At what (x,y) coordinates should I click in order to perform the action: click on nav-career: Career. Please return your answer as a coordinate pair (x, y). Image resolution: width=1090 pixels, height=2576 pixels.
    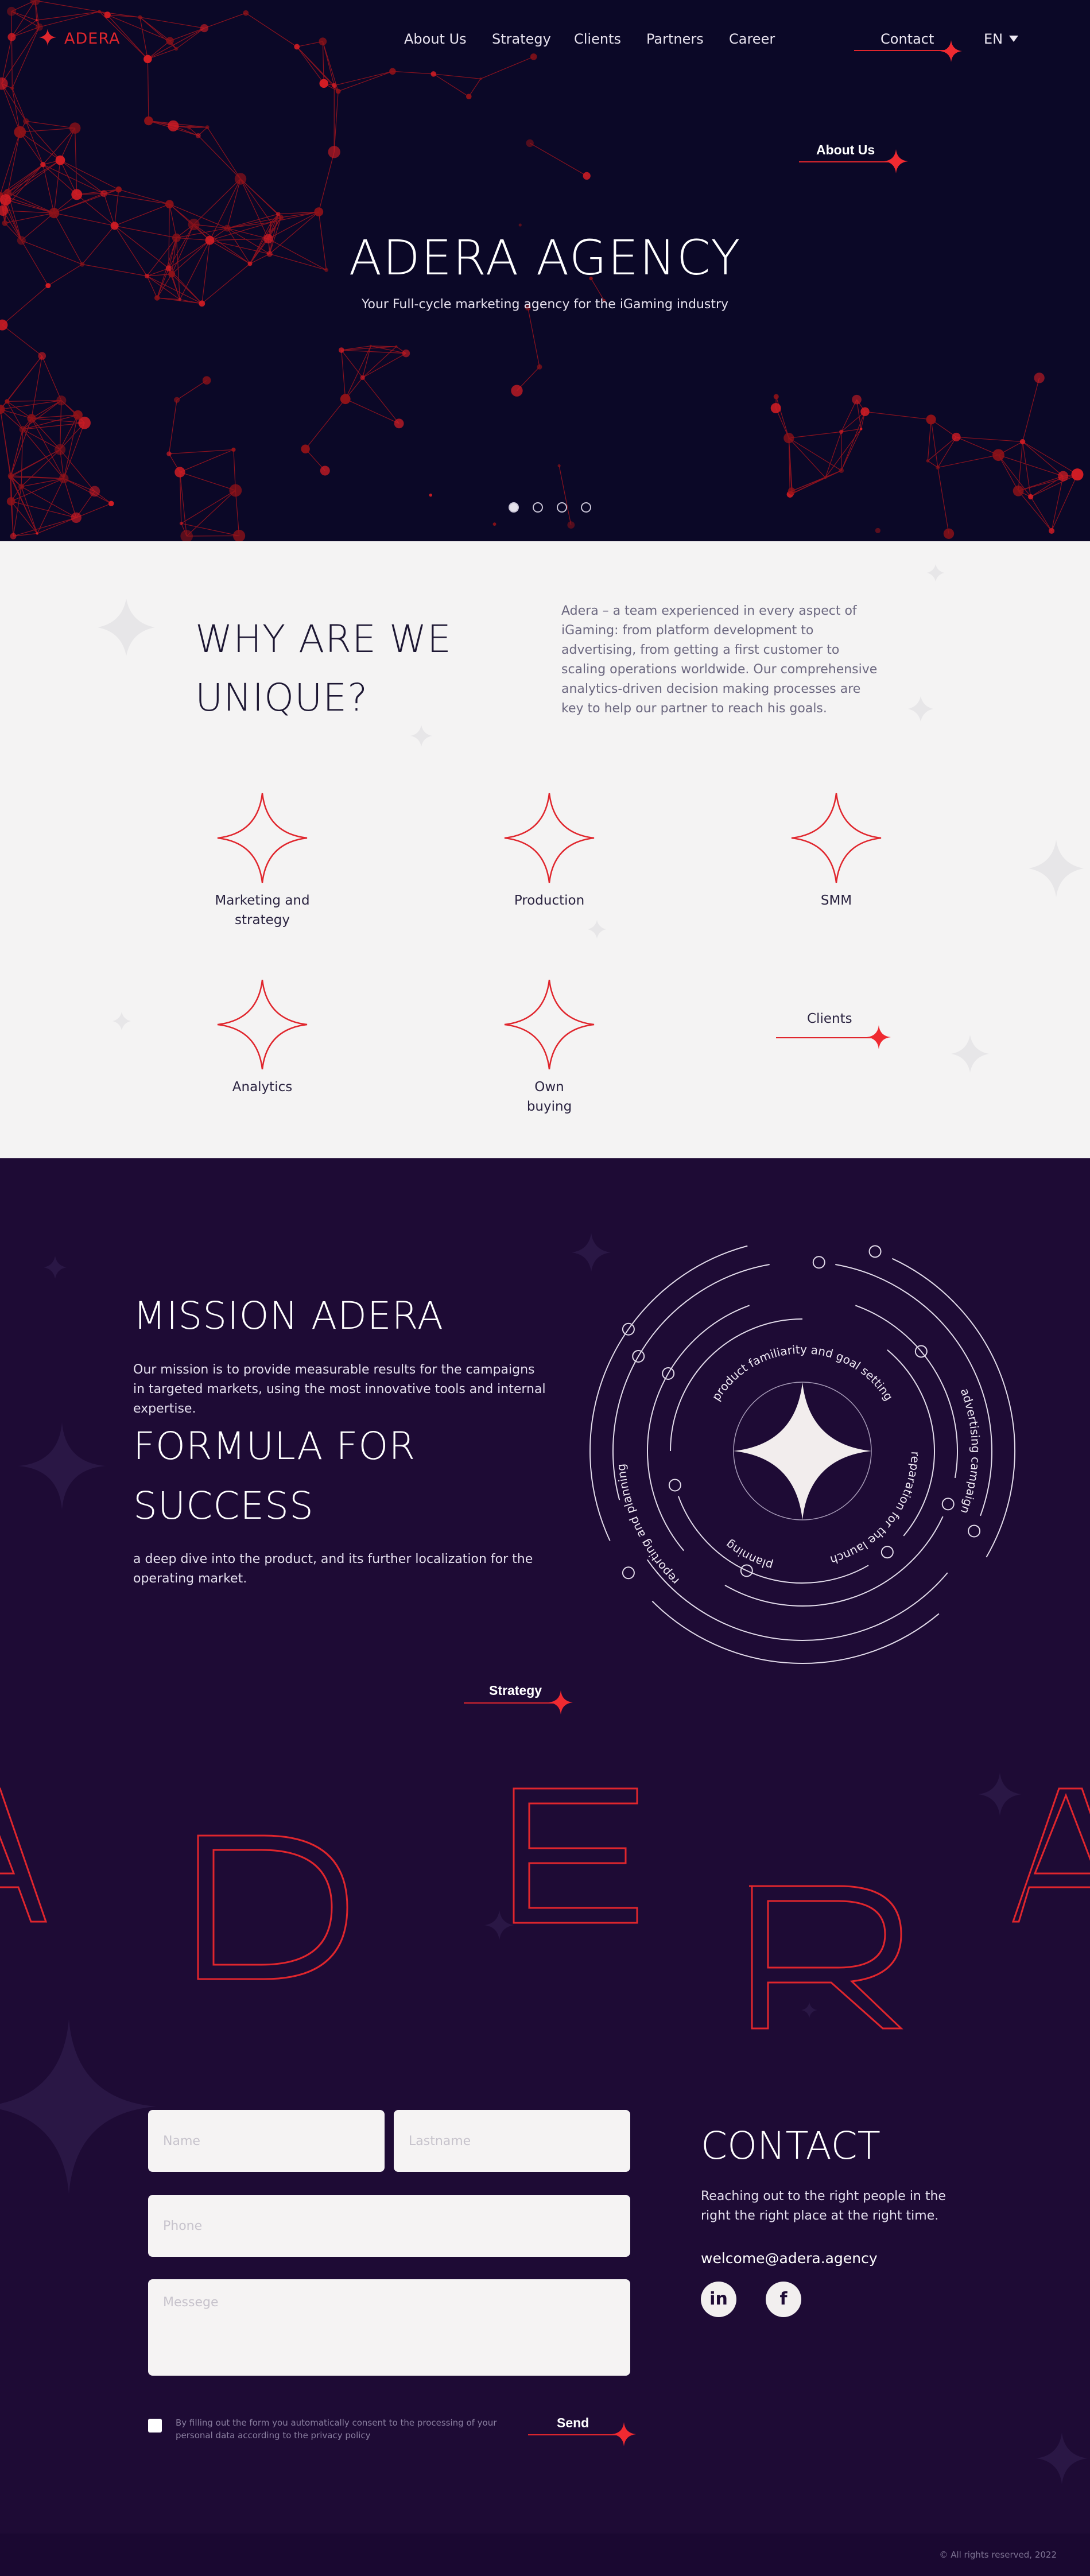
    Looking at the image, I should click on (752, 39).